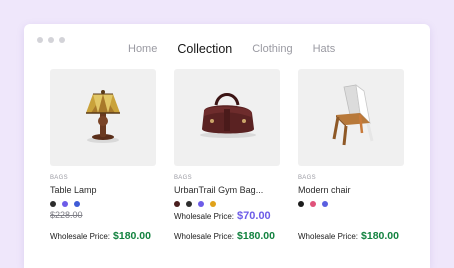 Image resolution: width=454 pixels, height=268 pixels. I want to click on product-image-modern-chair, so click(351, 117).